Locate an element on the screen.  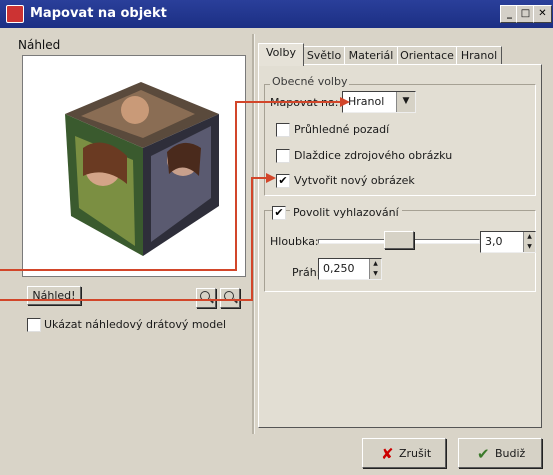
annotation-arrowhead-map-to is located at coordinates (345, 102).